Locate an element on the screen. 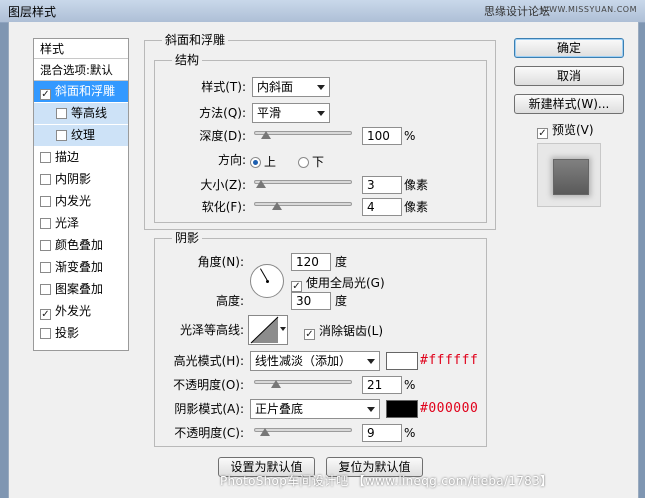 Image resolution: width=645 pixels, height=498 pixels. technique-select: 平滑 is located at coordinates (291, 113).